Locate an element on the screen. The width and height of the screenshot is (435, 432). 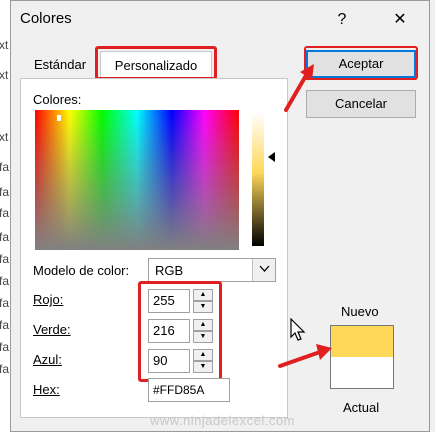
color-model-label: Modelo de color: is located at coordinates (81, 270).